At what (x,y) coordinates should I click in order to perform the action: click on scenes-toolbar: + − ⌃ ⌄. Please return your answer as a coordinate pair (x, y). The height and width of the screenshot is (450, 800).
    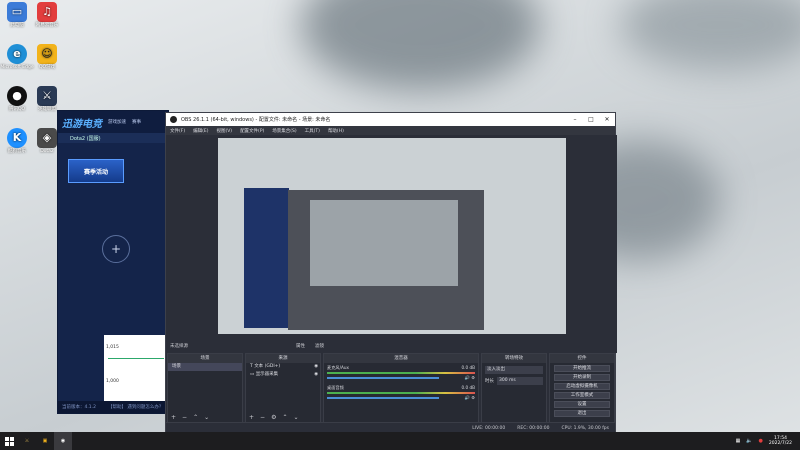
    Looking at the image, I should click on (205, 417).